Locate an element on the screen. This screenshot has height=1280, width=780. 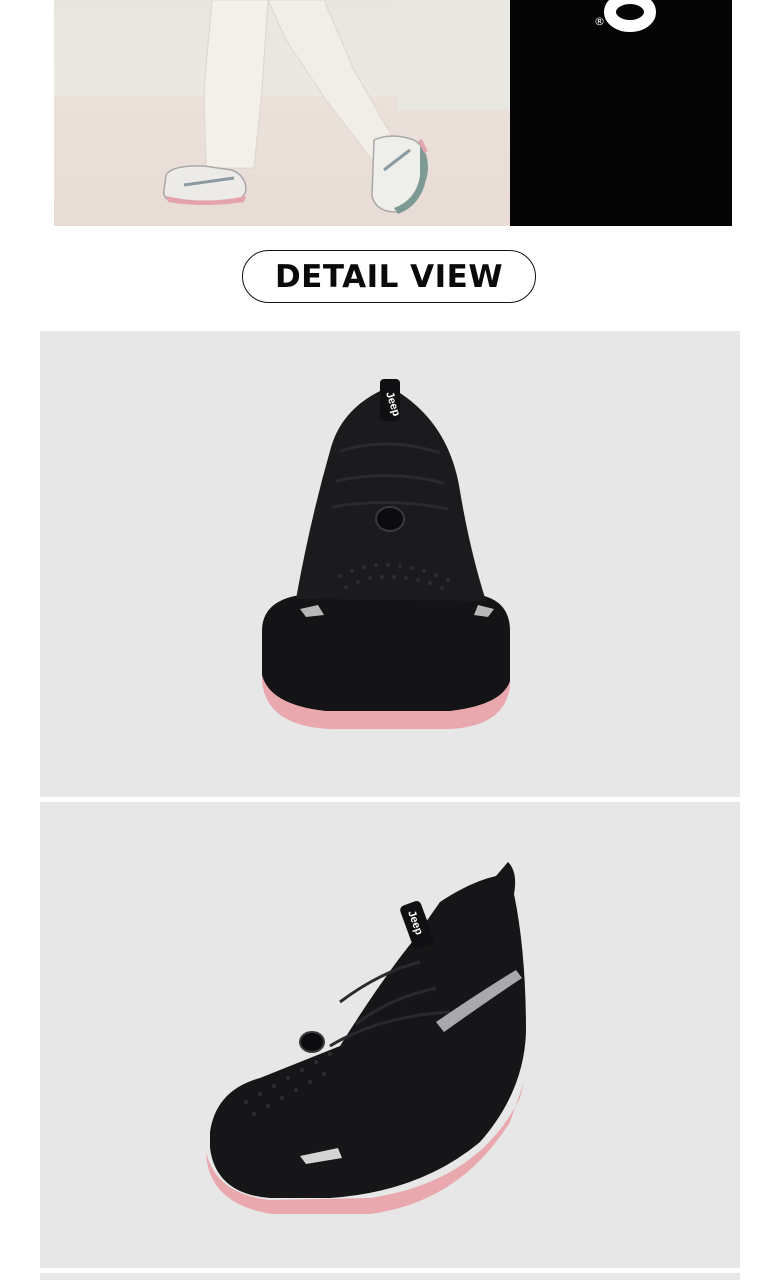
model-legs-illustration is located at coordinates (295, 107).